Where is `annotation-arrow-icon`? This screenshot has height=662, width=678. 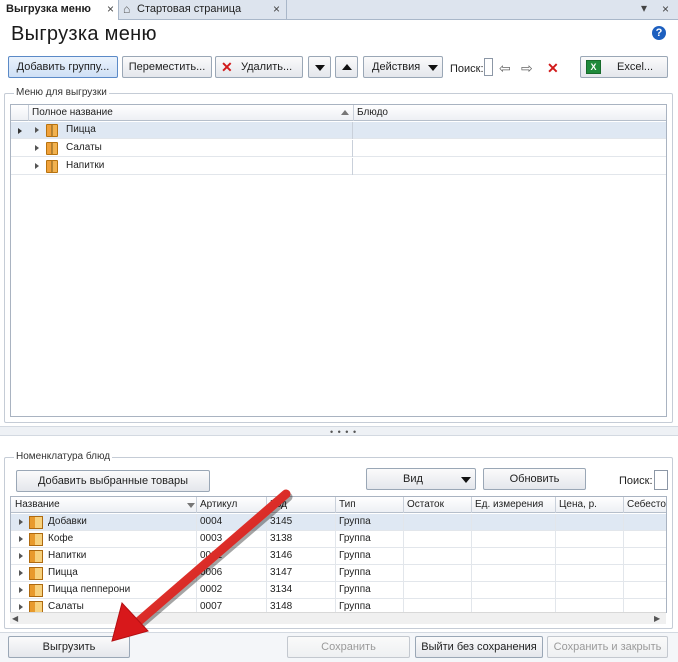
annotation-arrow-icon is located at coordinates (202, 565).